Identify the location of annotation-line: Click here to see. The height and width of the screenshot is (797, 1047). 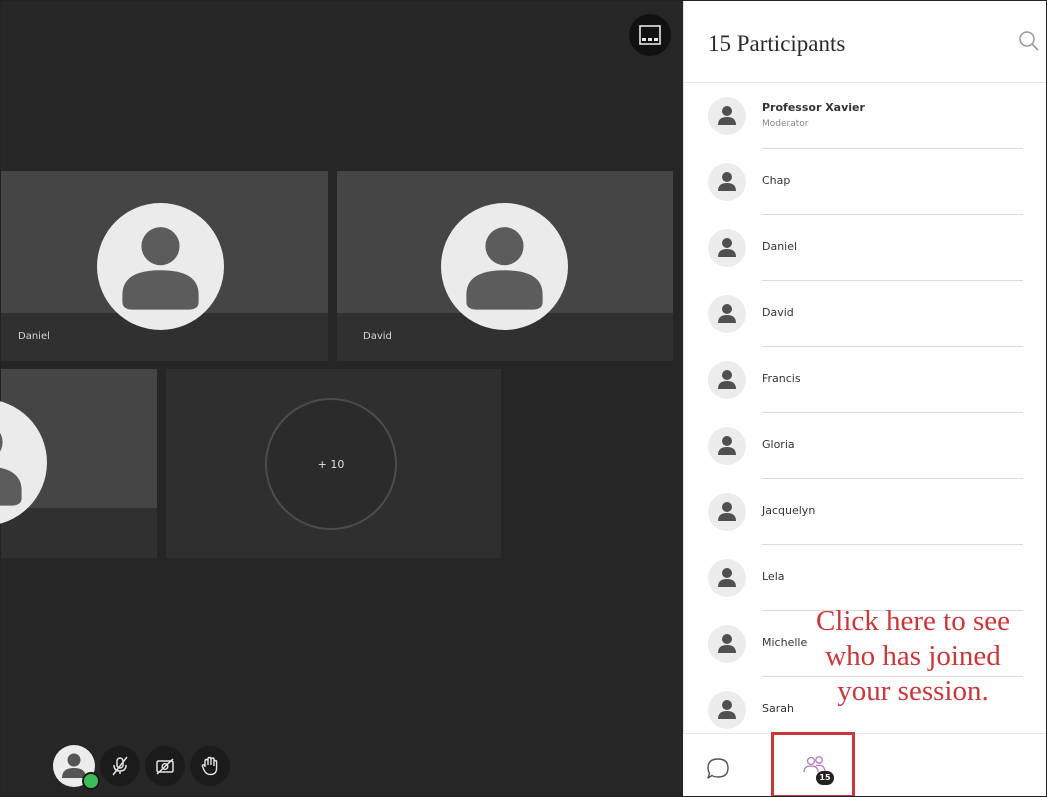
(913, 621).